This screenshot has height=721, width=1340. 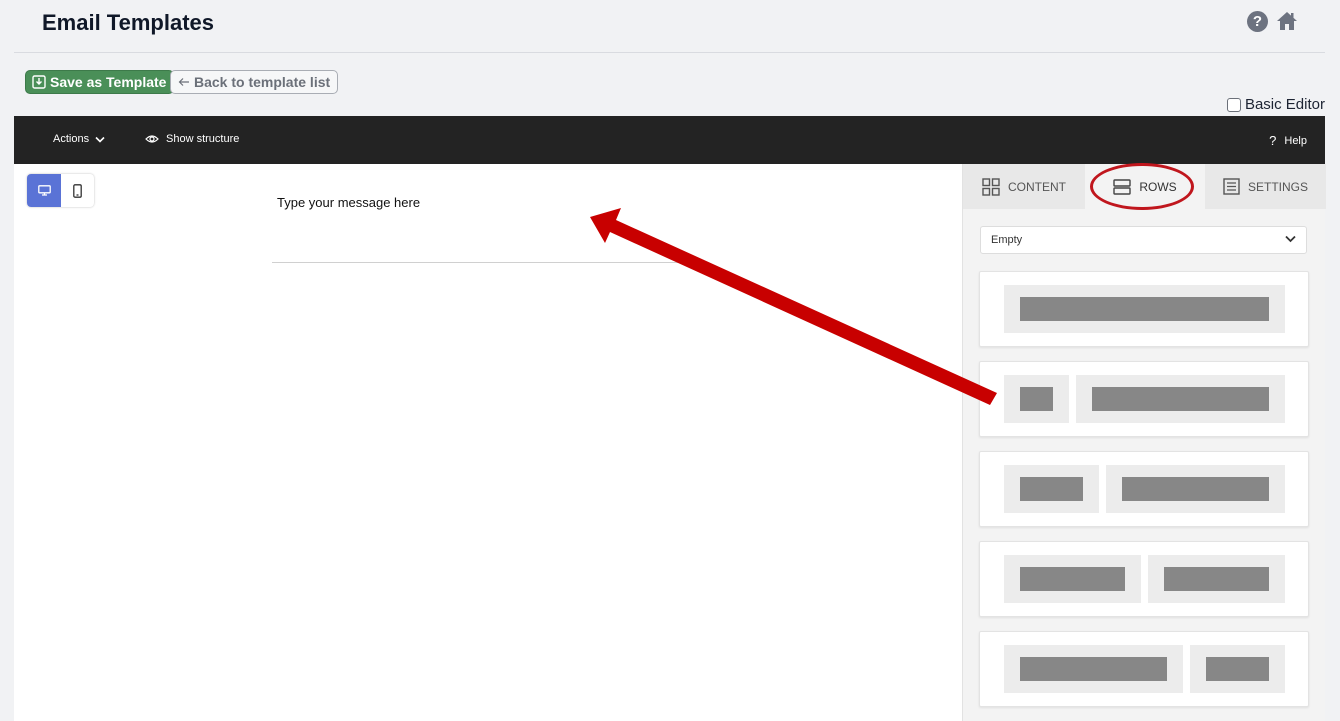 What do you see at coordinates (1284, 104) in the screenshot?
I see `basic-editor-label: Basic Editor` at bounding box center [1284, 104].